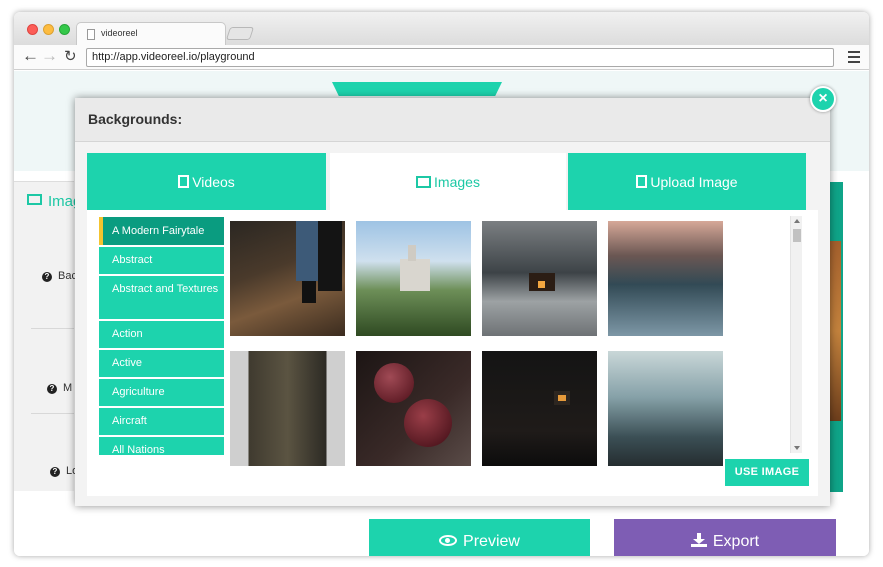 The width and height of the screenshot is (883, 567). Describe the element at coordinates (59, 388) in the screenshot. I see `help-row-music: ? M` at that location.